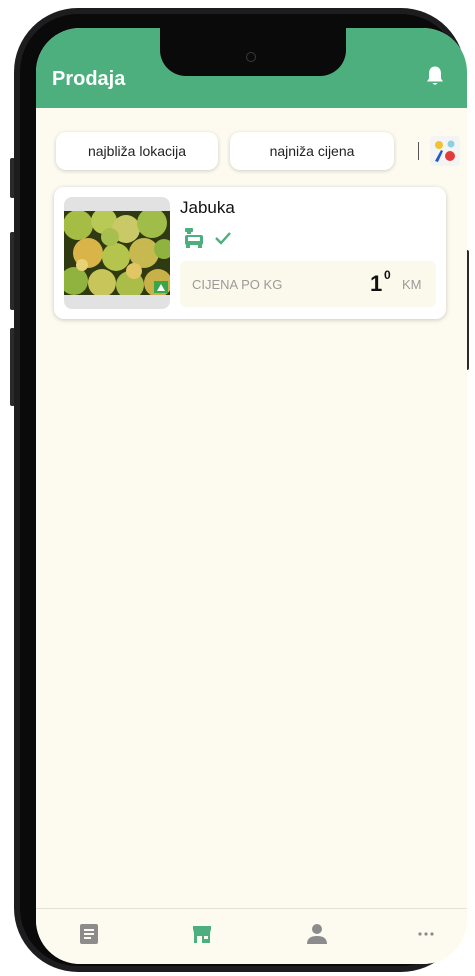 This screenshot has width=475, height=976. I want to click on nearest-location-label: najbliža lokacija, so click(137, 151).